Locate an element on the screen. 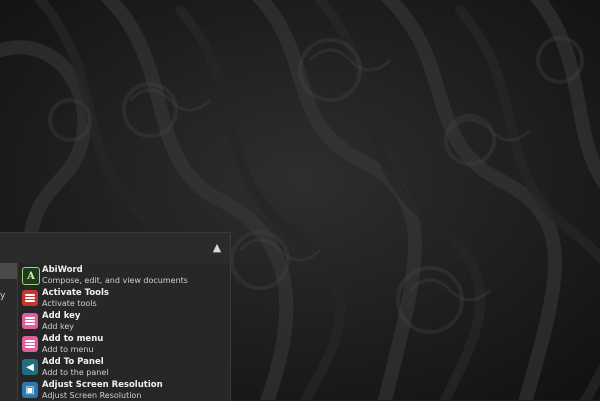 The width and height of the screenshot is (600, 401). app-description: Add to the panel is located at coordinates (75, 372).